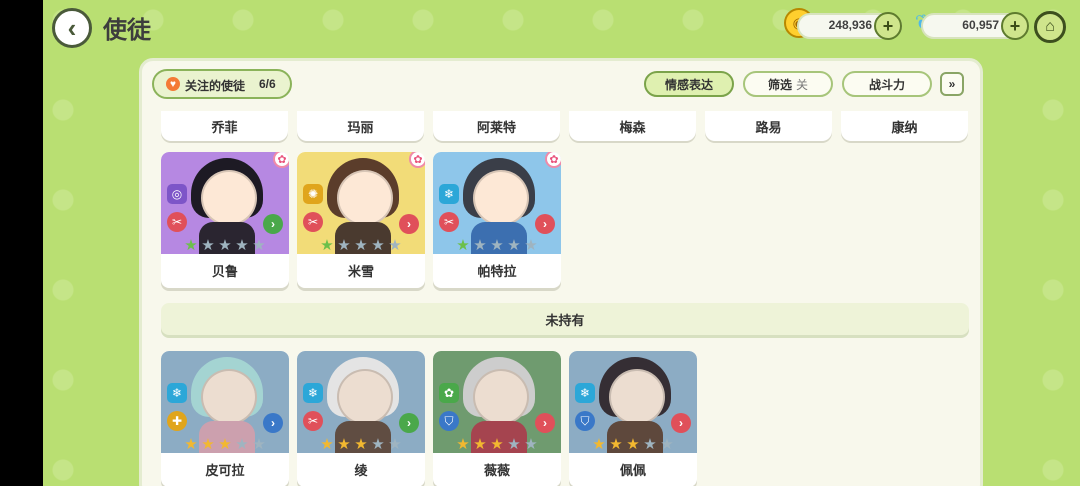 Image resolution: width=1080 pixels, height=486 pixels. What do you see at coordinates (1015, 26) in the screenshot?
I see `add-crystals-button: +` at bounding box center [1015, 26].